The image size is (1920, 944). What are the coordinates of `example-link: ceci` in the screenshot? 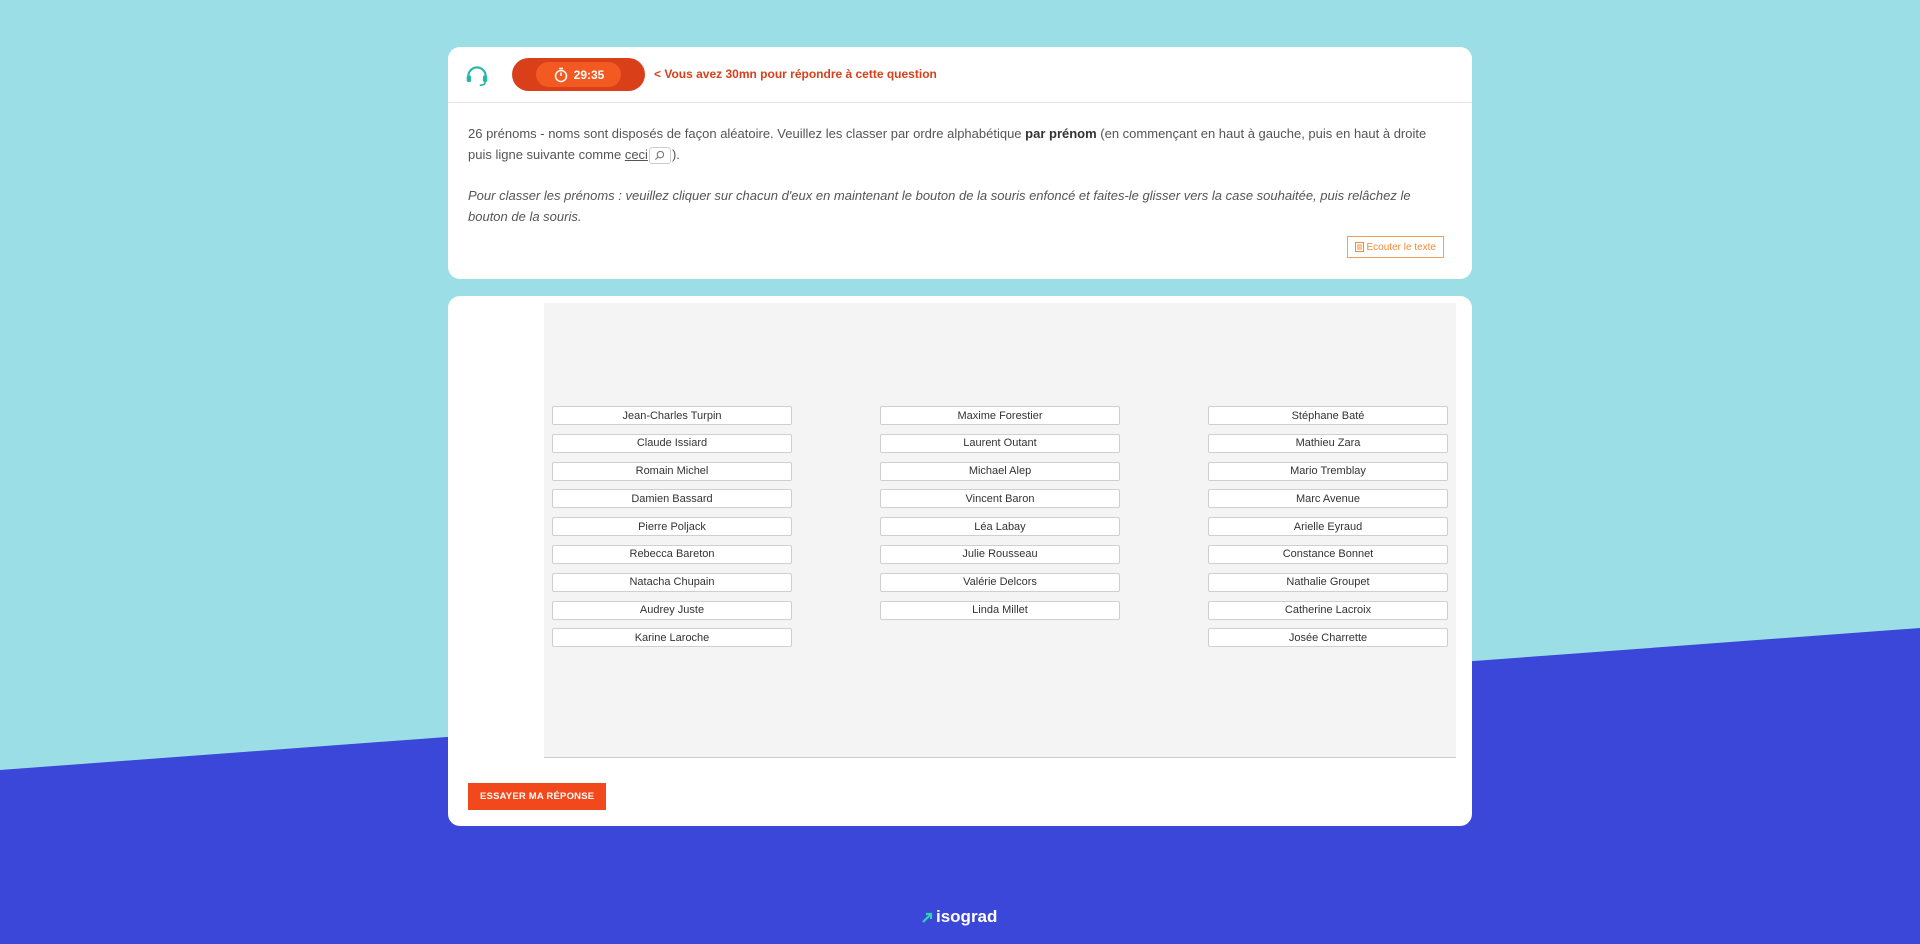 It's located at (636, 154).